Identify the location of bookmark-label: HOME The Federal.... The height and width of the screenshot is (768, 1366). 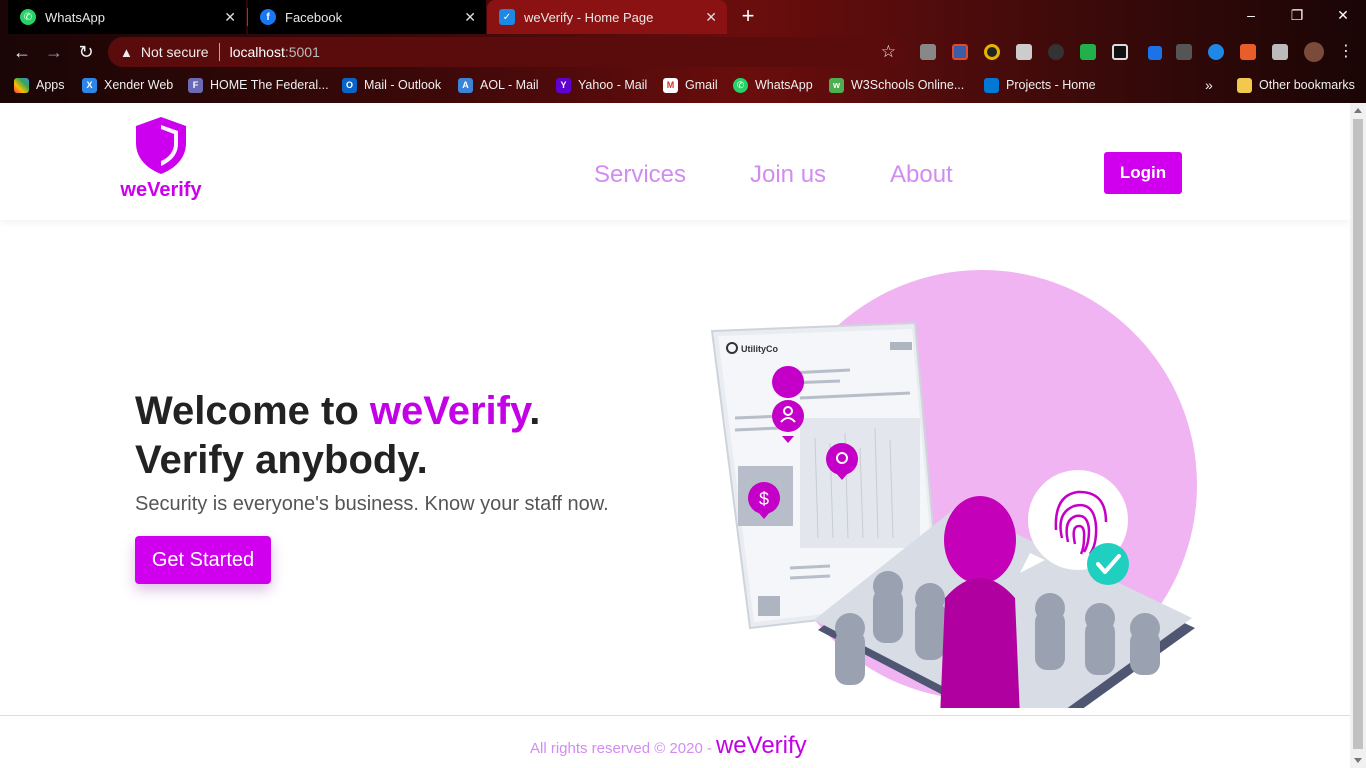
(269, 85).